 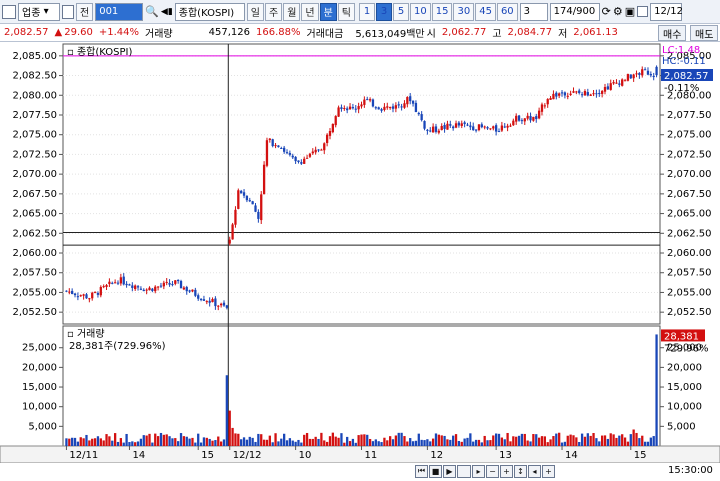 What do you see at coordinates (520, 471) in the screenshot?
I see `sort-icon: ↕` at bounding box center [520, 471].